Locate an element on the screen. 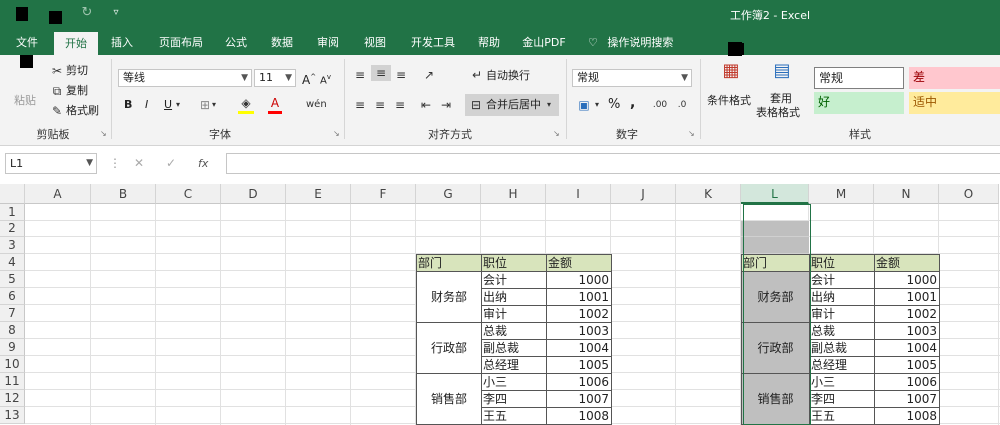  column-header-k: K is located at coordinates (708, 194).